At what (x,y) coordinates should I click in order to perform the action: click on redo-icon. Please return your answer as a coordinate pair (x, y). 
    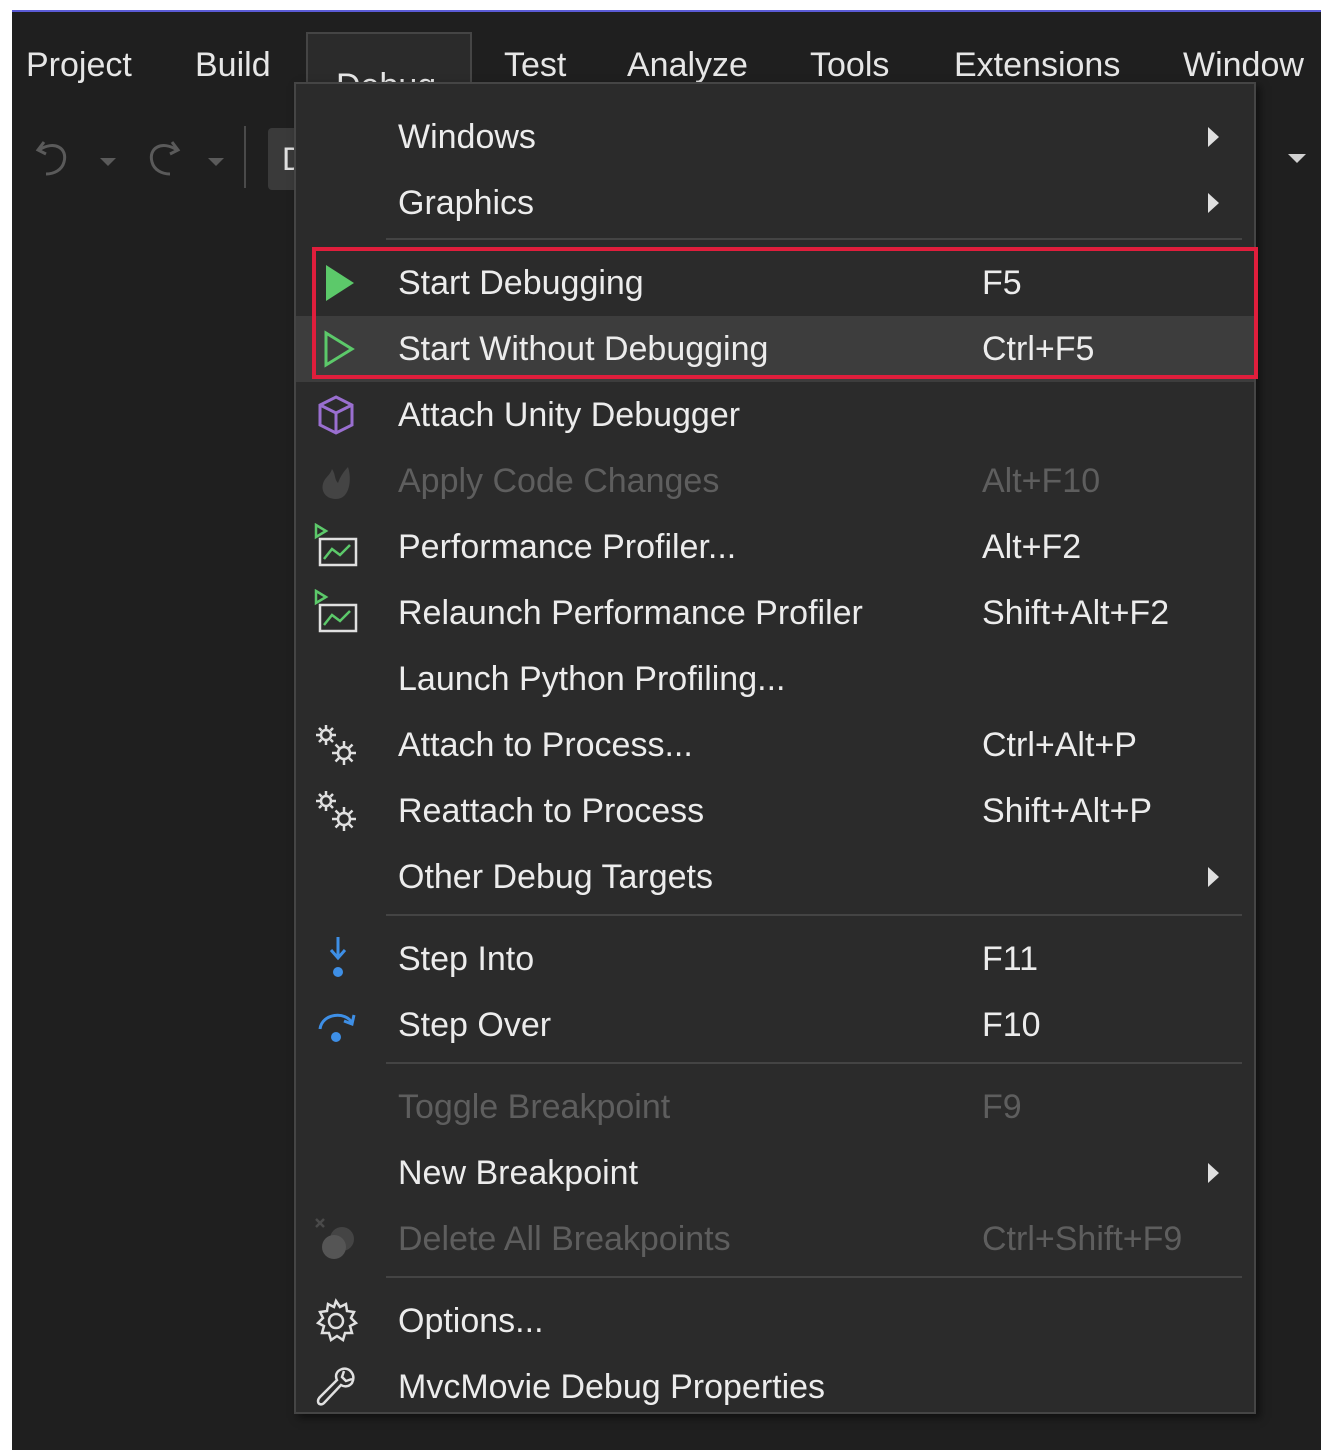
    Looking at the image, I should click on (162, 156).